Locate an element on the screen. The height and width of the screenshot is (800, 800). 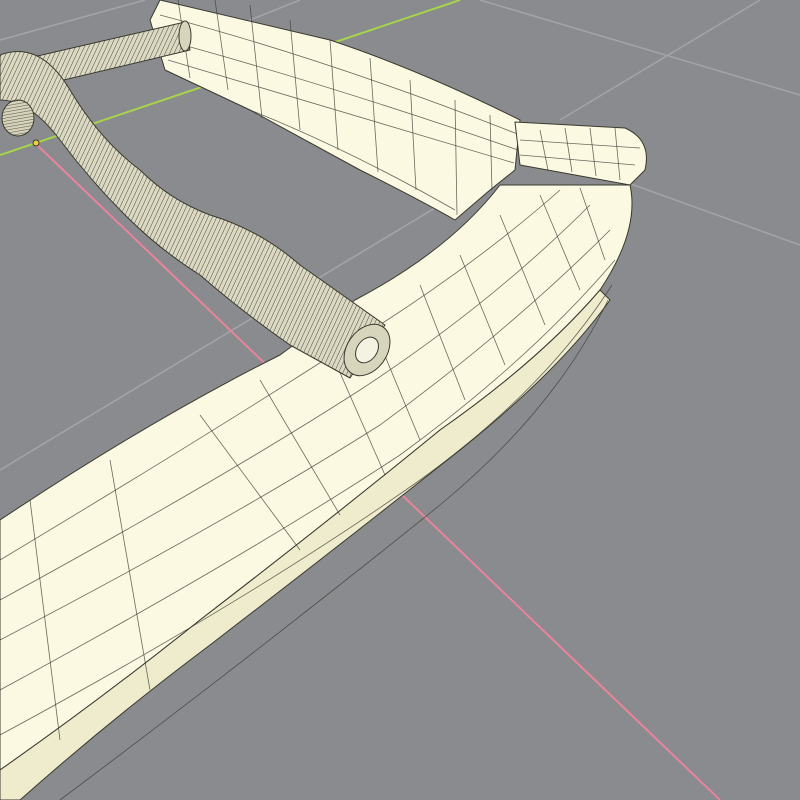
corner-cap is located at coordinates (580, 153).